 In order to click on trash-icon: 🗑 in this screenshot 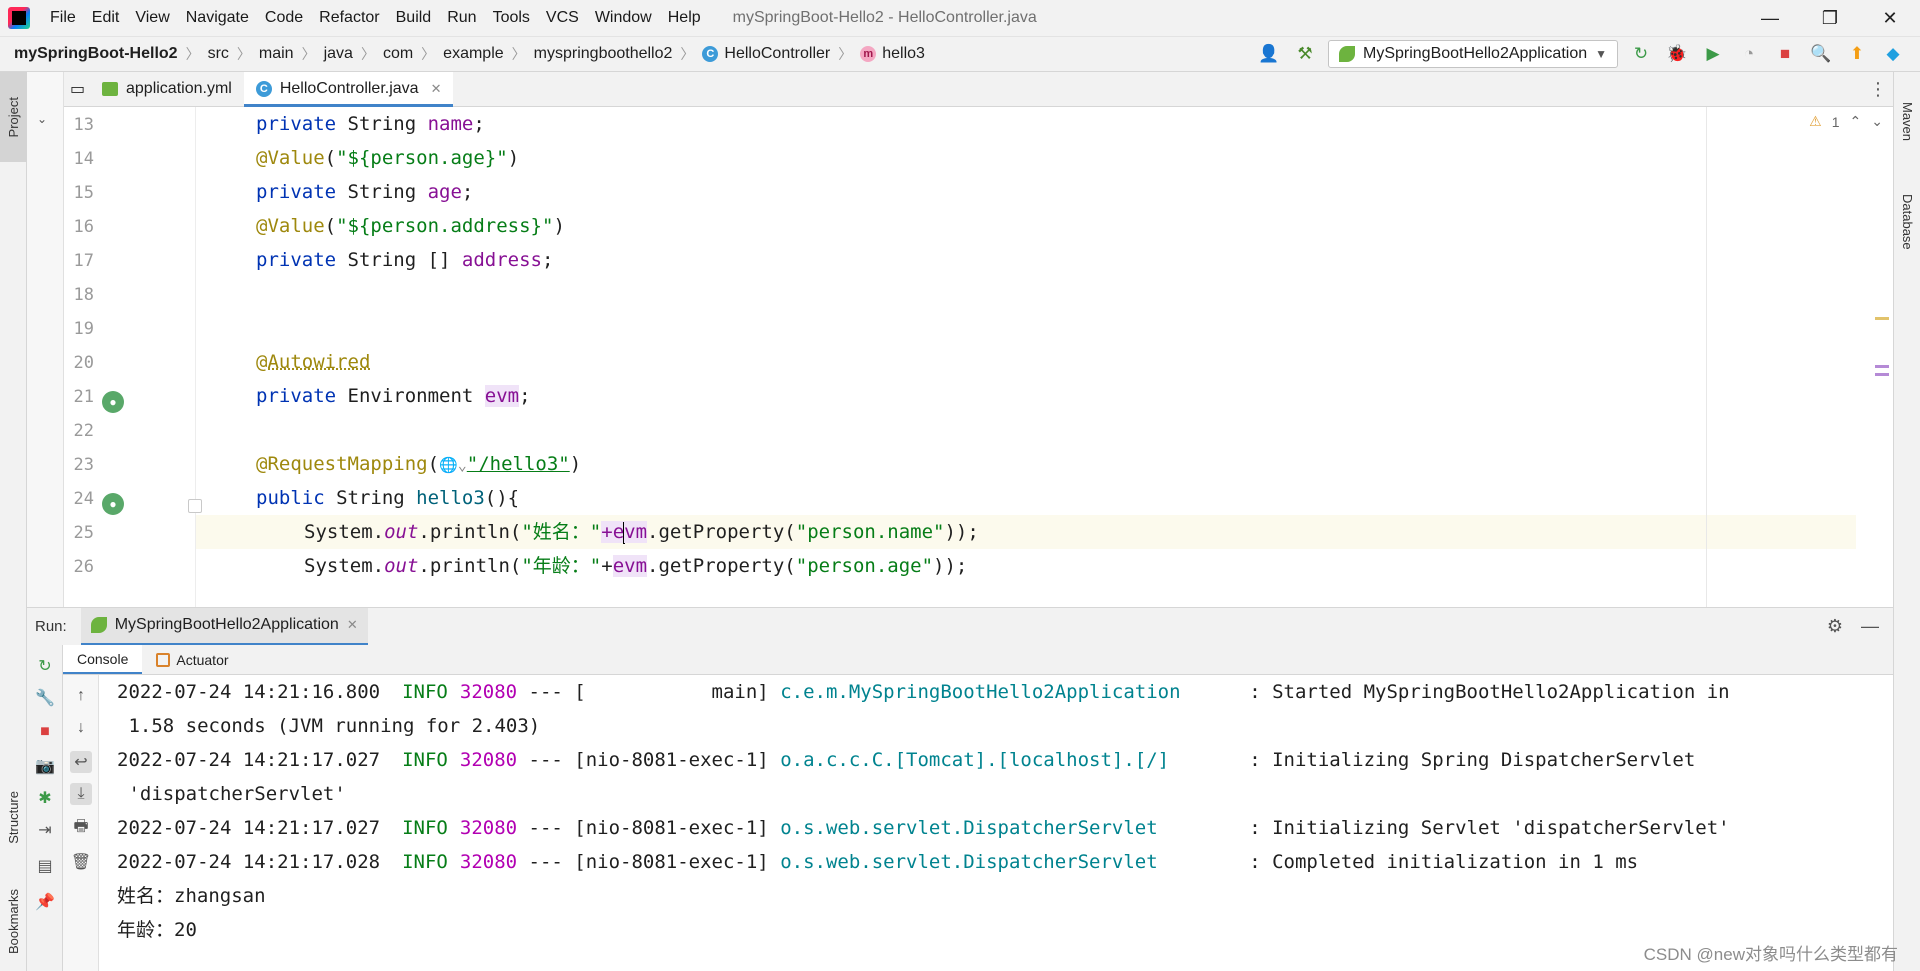, I will do `click(81, 862)`.